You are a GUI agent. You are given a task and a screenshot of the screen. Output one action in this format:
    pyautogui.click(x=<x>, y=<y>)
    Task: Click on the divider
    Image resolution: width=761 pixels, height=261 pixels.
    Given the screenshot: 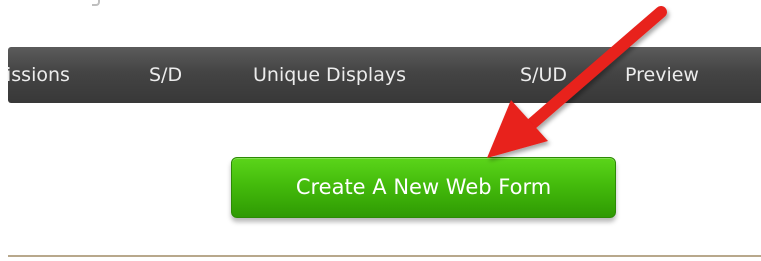 What is the action you would take?
    pyautogui.click(x=384, y=256)
    